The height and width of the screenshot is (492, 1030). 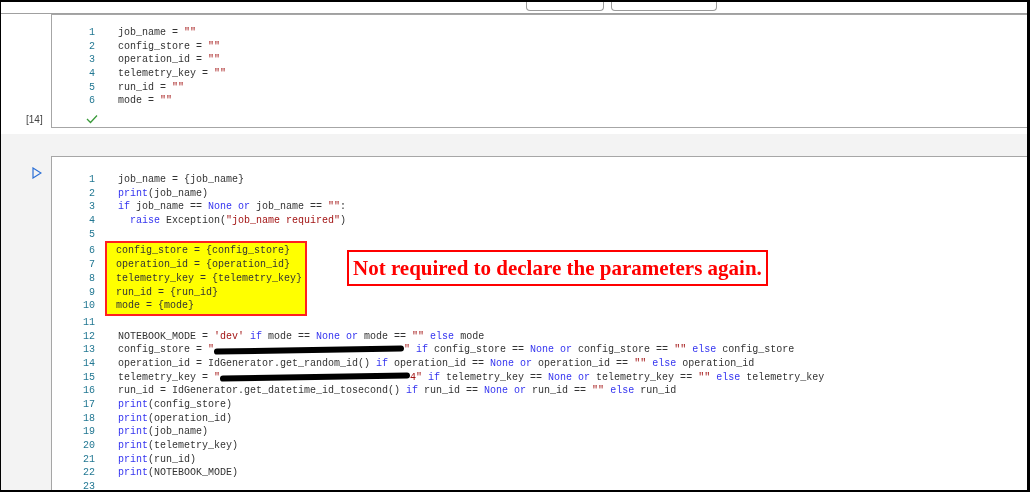 What do you see at coordinates (151, 87) in the screenshot?
I see `code-line: run_id = ""` at bounding box center [151, 87].